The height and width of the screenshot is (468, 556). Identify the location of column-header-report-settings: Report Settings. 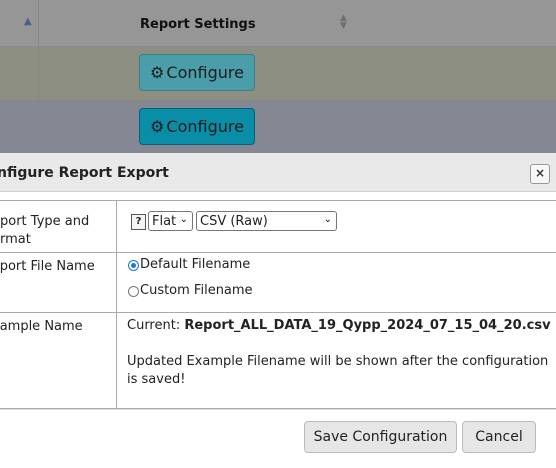
(198, 24).